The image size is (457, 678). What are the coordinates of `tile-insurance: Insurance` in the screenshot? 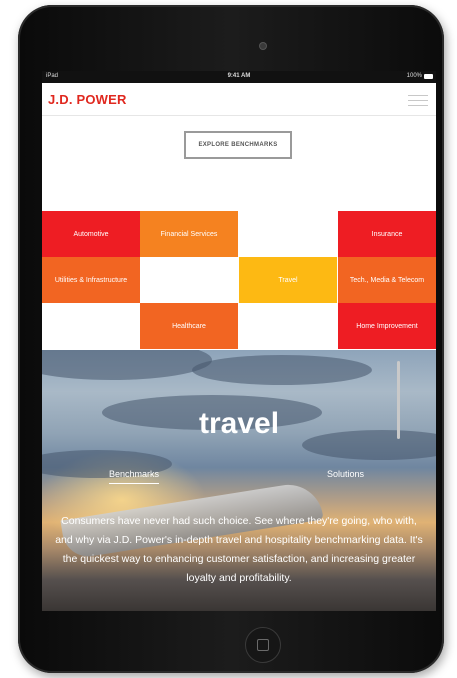 It's located at (387, 234).